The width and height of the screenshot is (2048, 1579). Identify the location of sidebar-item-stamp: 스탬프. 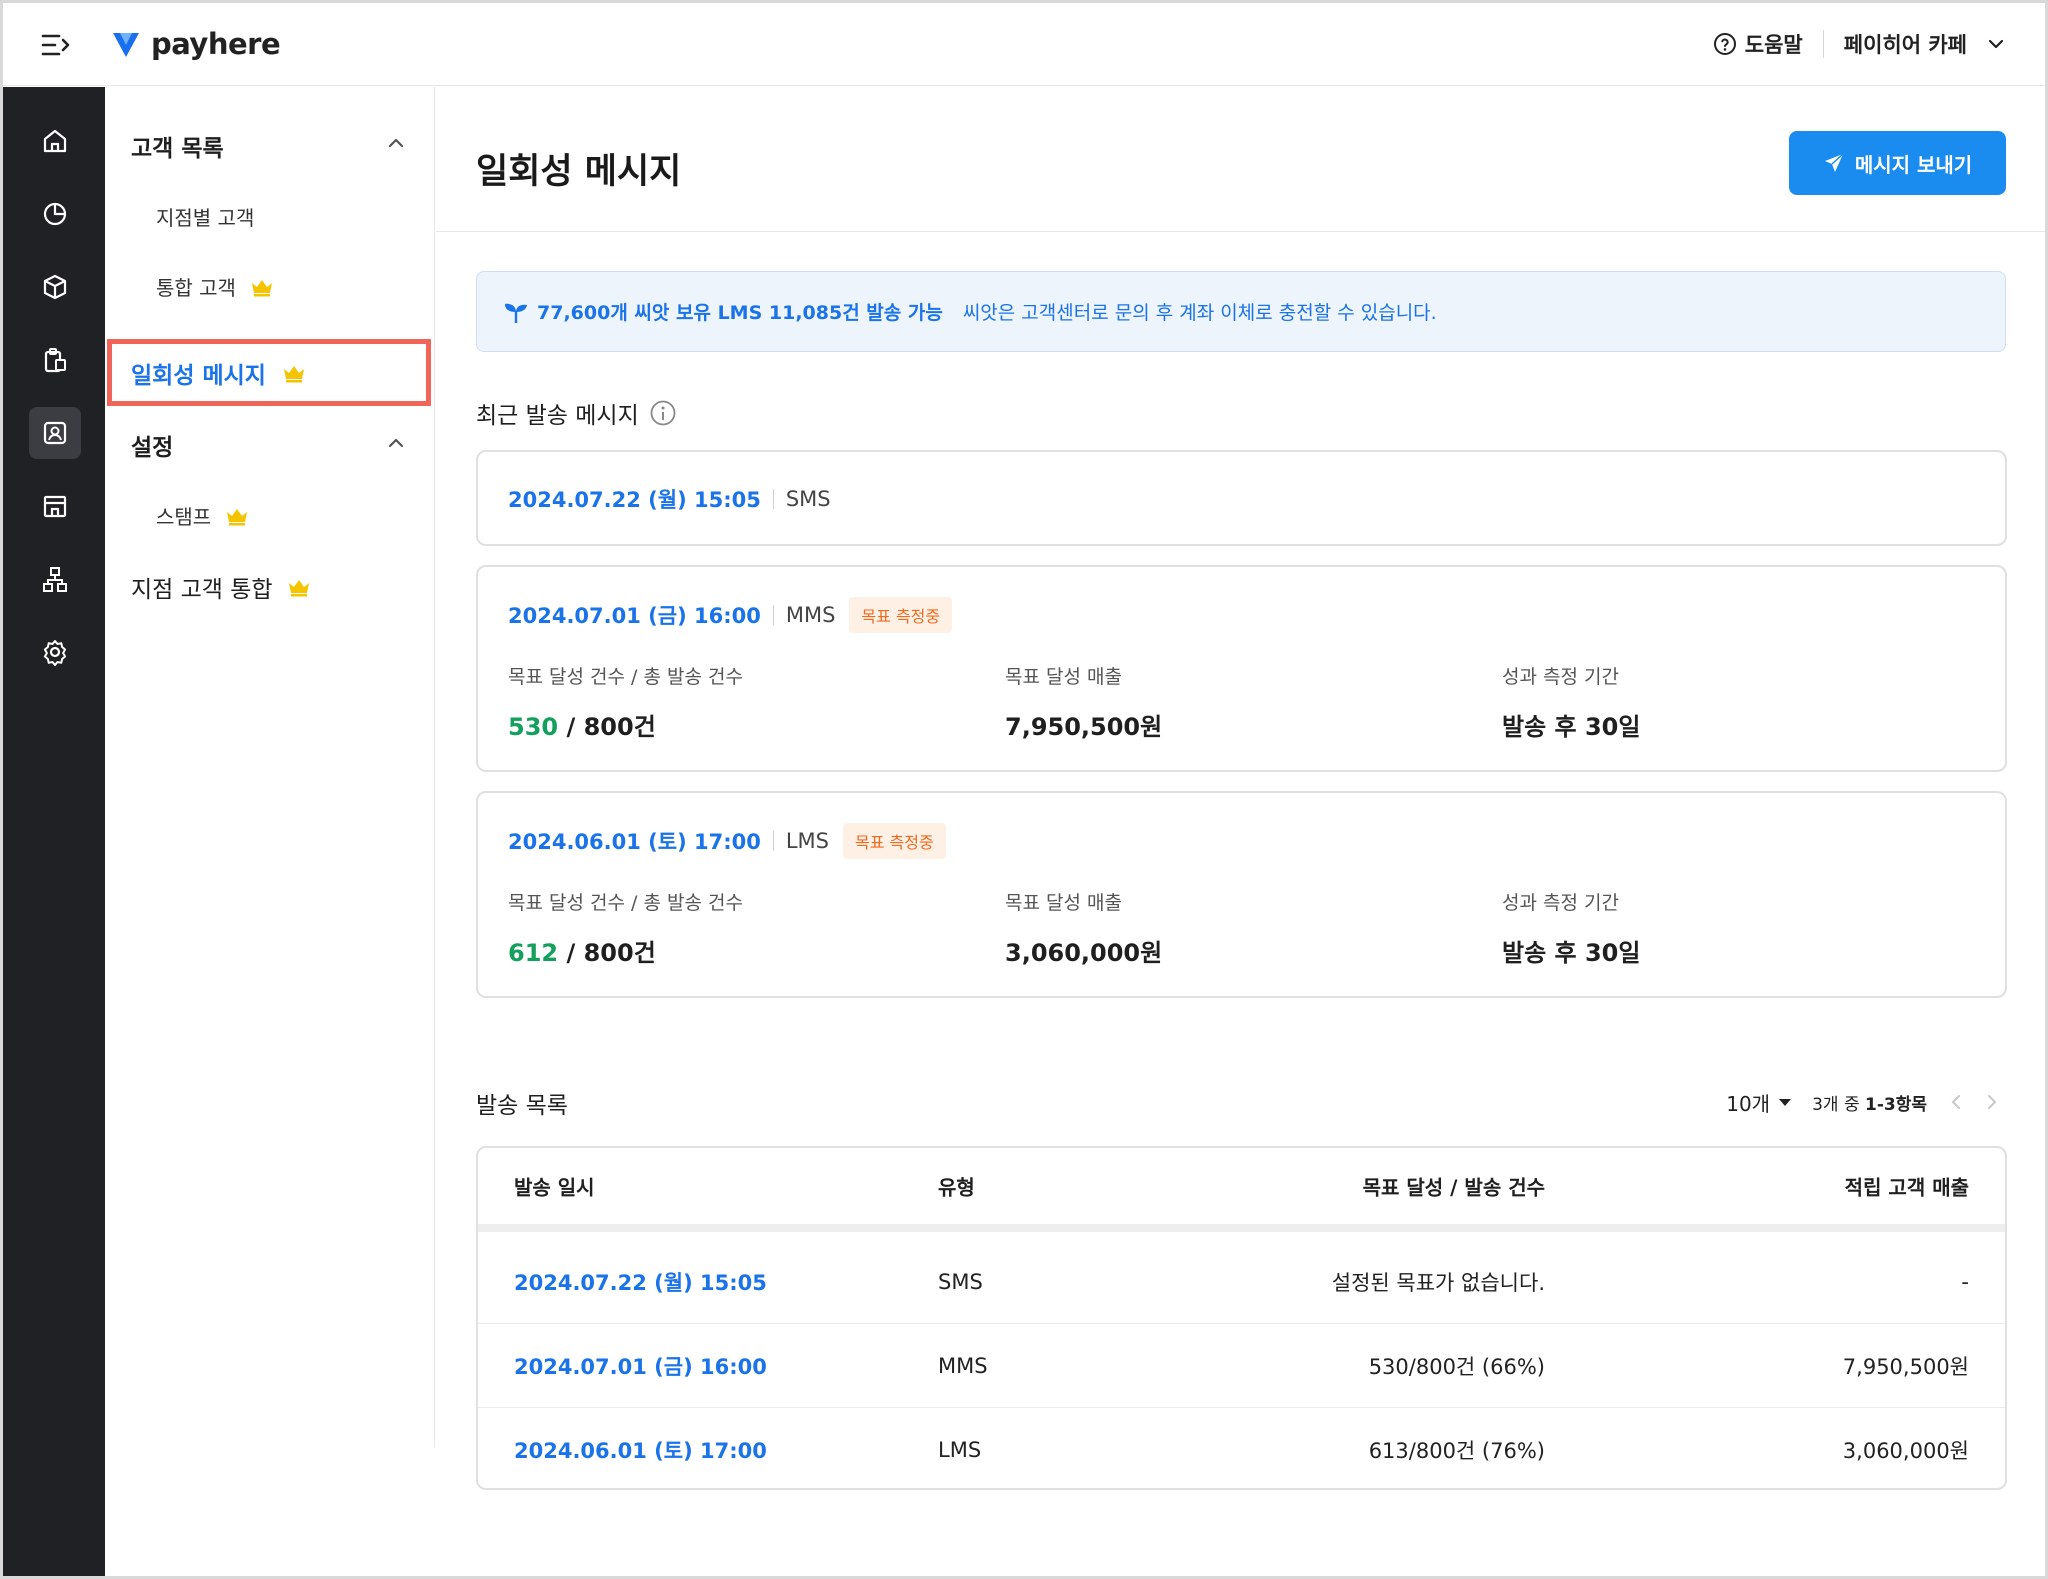
(202, 515).